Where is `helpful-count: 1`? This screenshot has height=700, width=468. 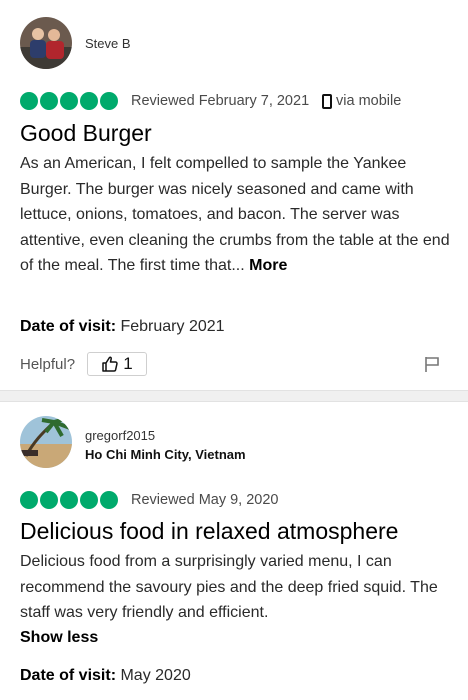
helpful-count: 1 is located at coordinates (128, 363).